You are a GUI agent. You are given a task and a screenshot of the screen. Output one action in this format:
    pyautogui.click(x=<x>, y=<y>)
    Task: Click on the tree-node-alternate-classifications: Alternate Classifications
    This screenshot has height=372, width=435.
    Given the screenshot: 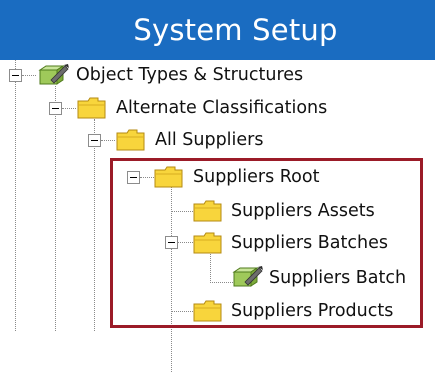 What is the action you would take?
    pyautogui.click(x=221, y=108)
    